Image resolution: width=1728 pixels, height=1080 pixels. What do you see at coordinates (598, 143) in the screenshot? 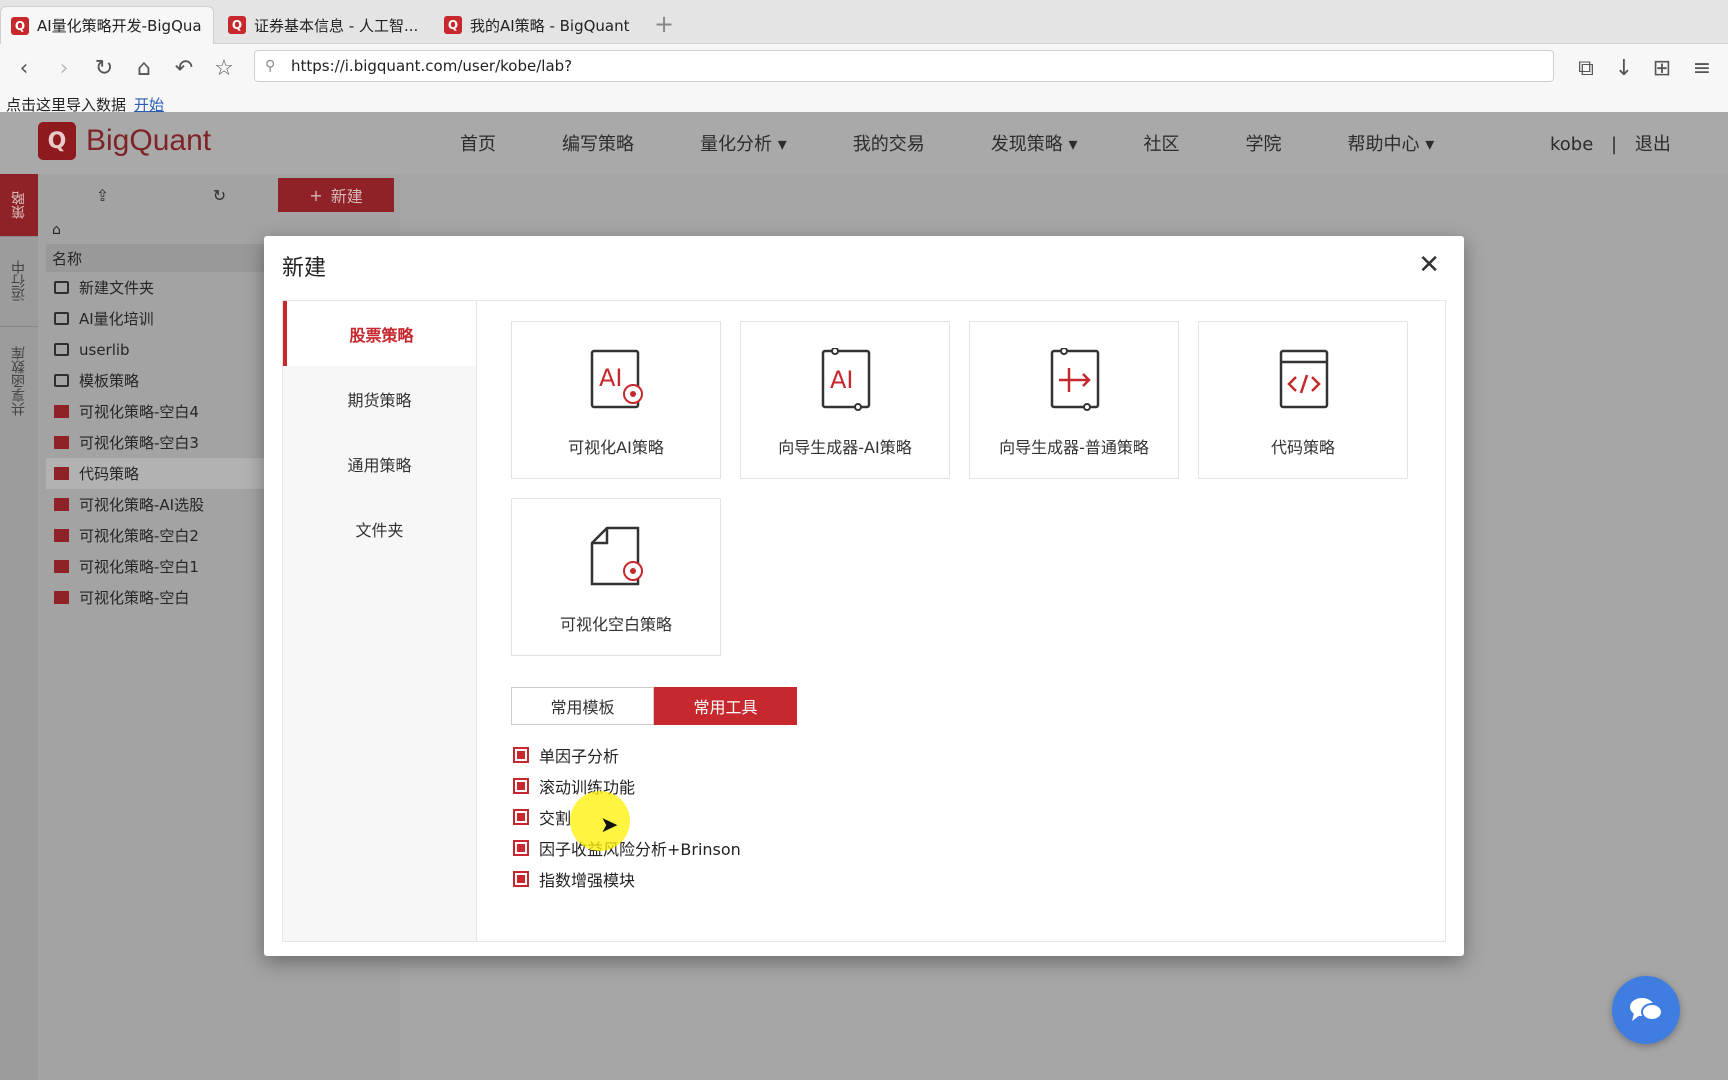
I see `nav-write-strategy: 编写策略` at bounding box center [598, 143].